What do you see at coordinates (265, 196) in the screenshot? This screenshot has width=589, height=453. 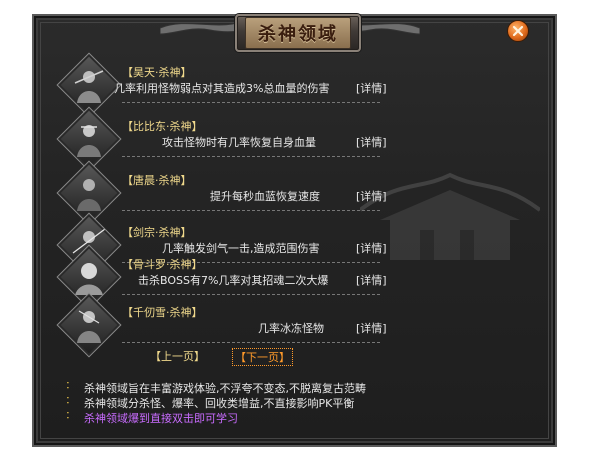 I see `skill-desc: 提升每秒血蓝恢复速度` at bounding box center [265, 196].